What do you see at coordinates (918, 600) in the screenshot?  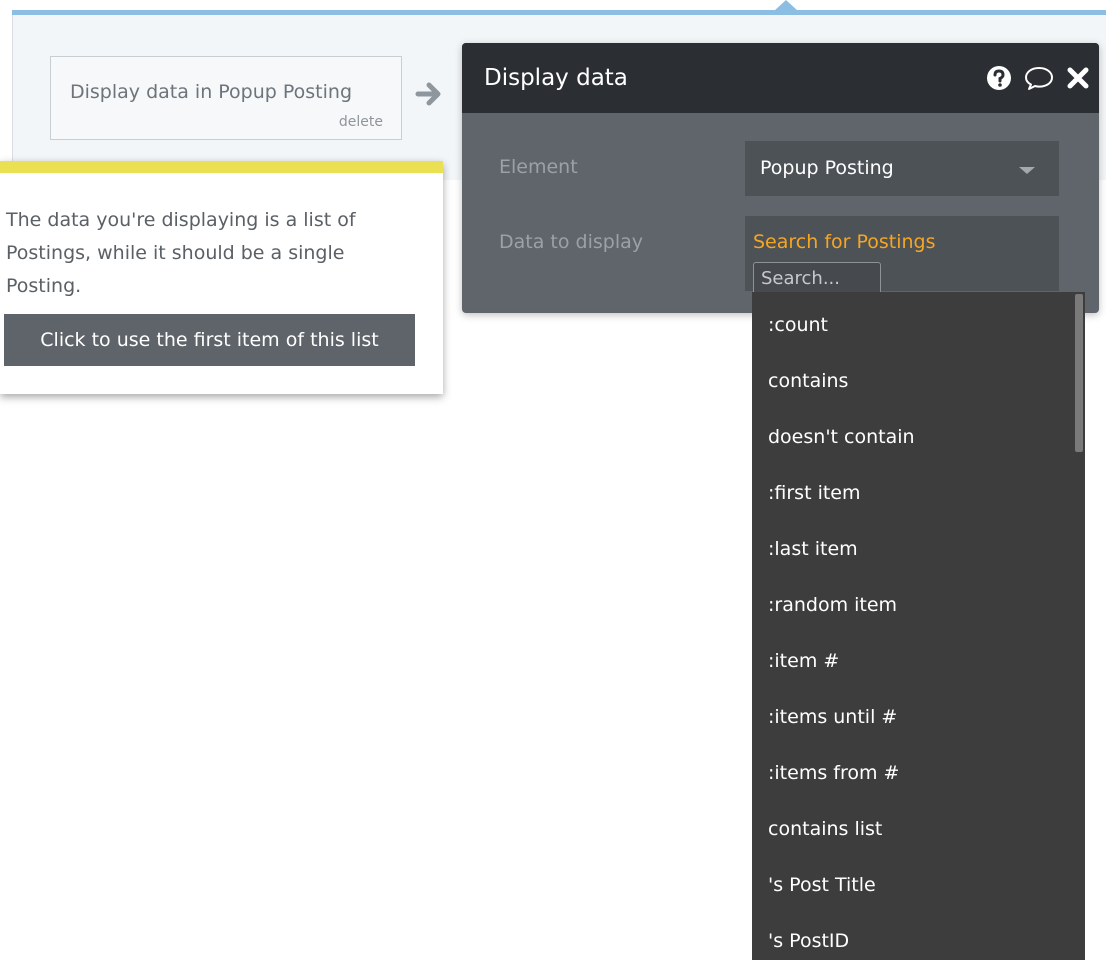 I see `list-item: :random item` at bounding box center [918, 600].